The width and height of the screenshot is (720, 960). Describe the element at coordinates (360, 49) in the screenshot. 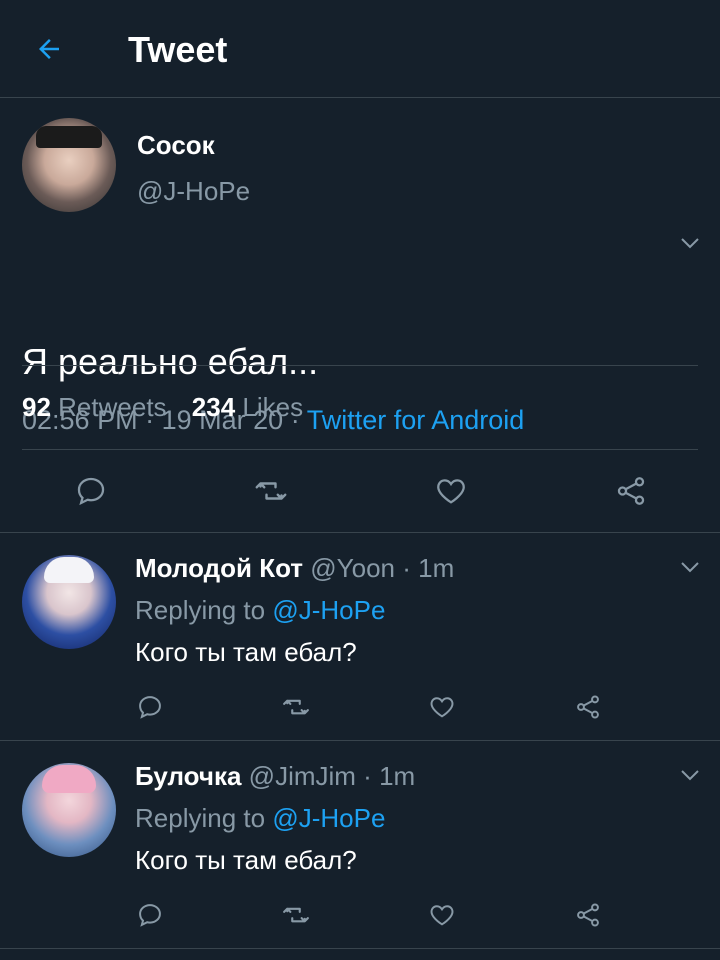

I see `app-header: Tweet` at that location.